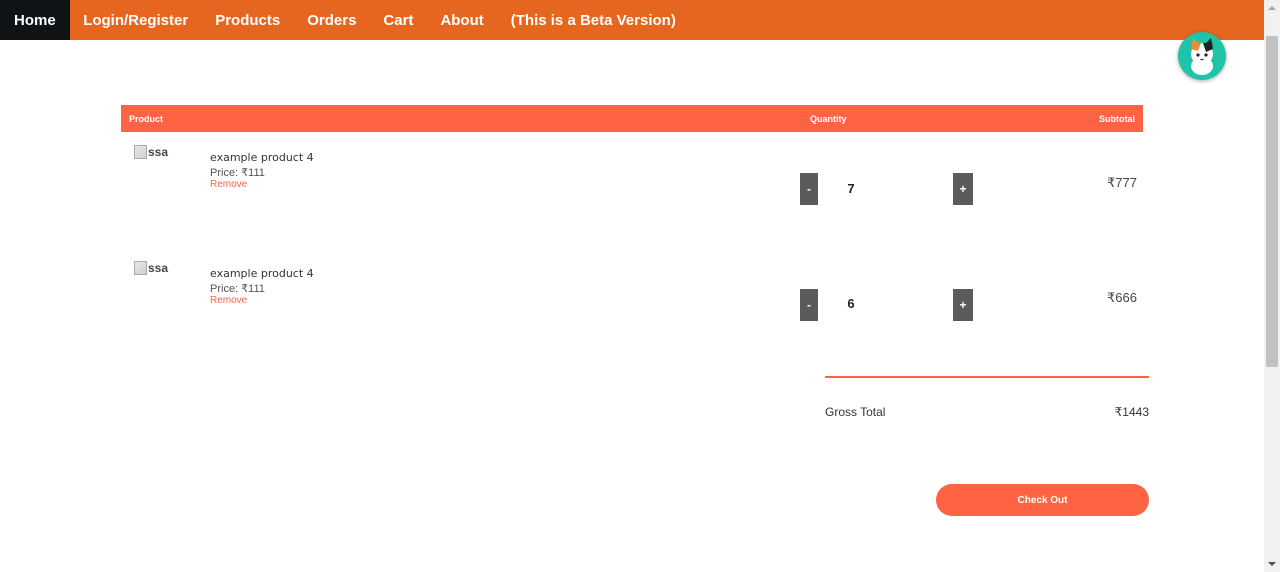 The width and height of the screenshot is (1280, 572). I want to click on gross-total-value: ₹1443, so click(1131, 412).